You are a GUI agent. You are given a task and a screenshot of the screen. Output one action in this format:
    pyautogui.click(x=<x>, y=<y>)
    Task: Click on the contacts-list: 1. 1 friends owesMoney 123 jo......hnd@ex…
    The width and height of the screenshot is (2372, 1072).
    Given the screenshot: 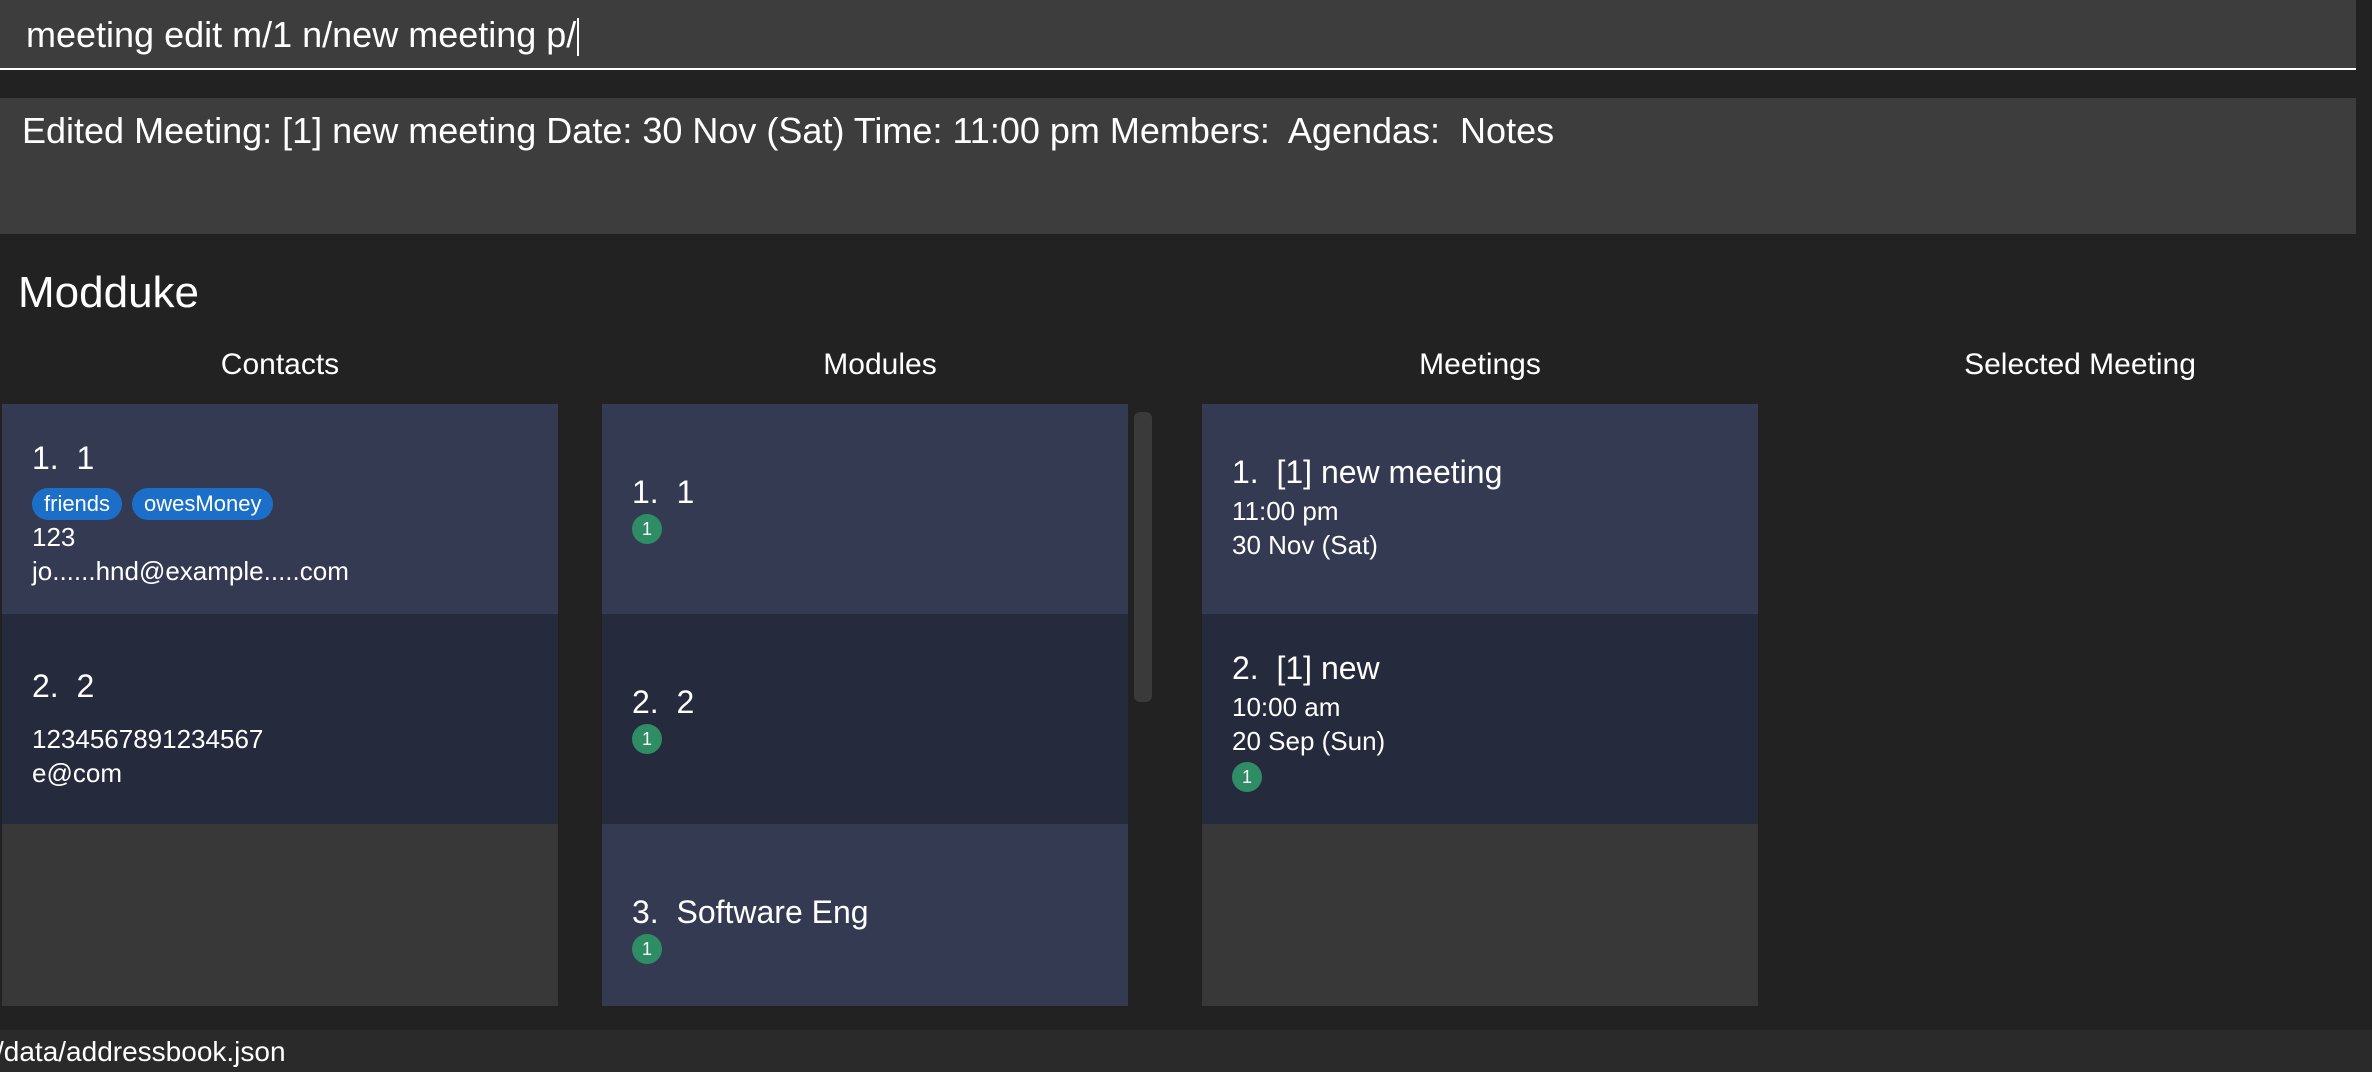 What is the action you would take?
    pyautogui.click(x=280, y=705)
    